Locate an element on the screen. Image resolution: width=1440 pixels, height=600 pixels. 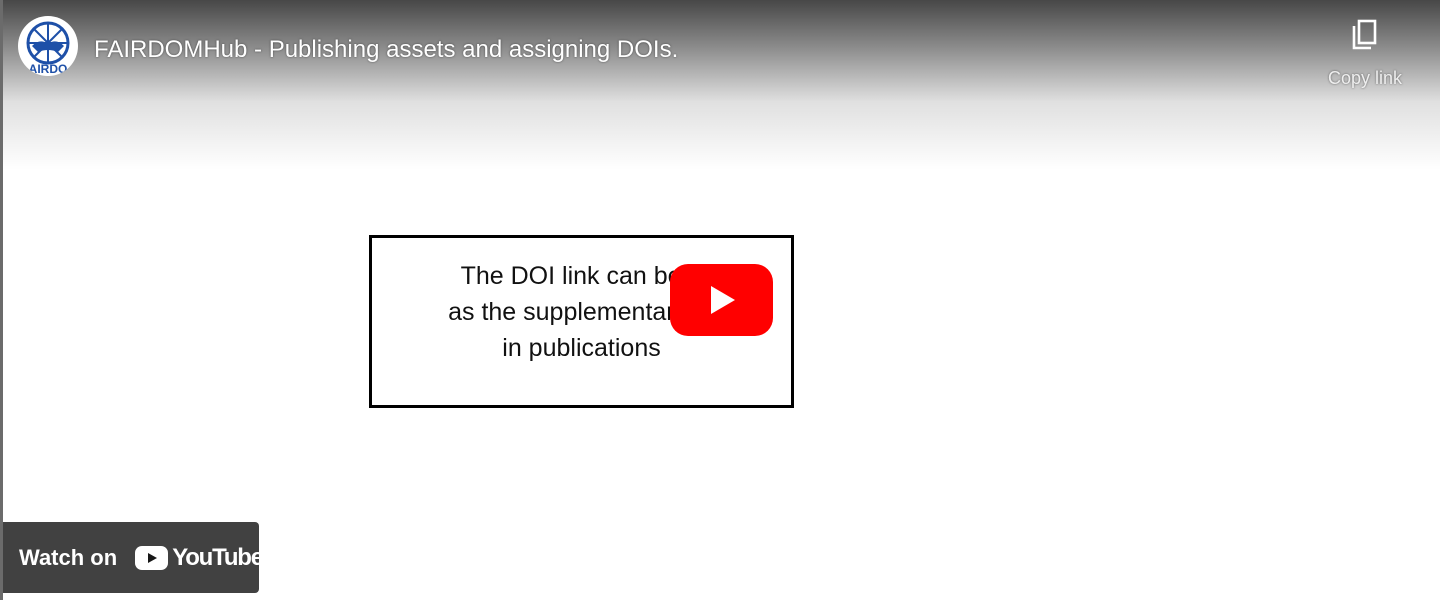
copy-link-button: Copy link is located at coordinates (1365, 55).